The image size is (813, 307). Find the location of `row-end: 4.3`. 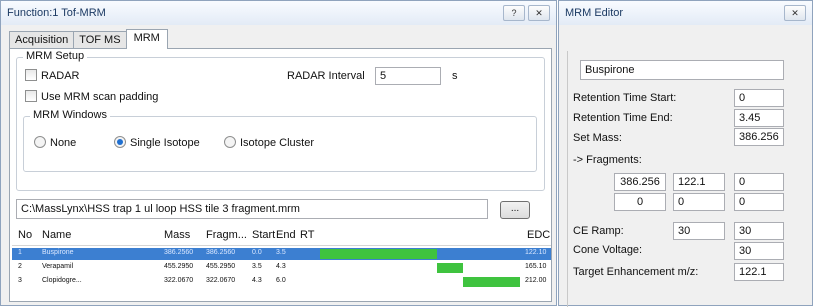

row-end: 4.3 is located at coordinates (281, 266).